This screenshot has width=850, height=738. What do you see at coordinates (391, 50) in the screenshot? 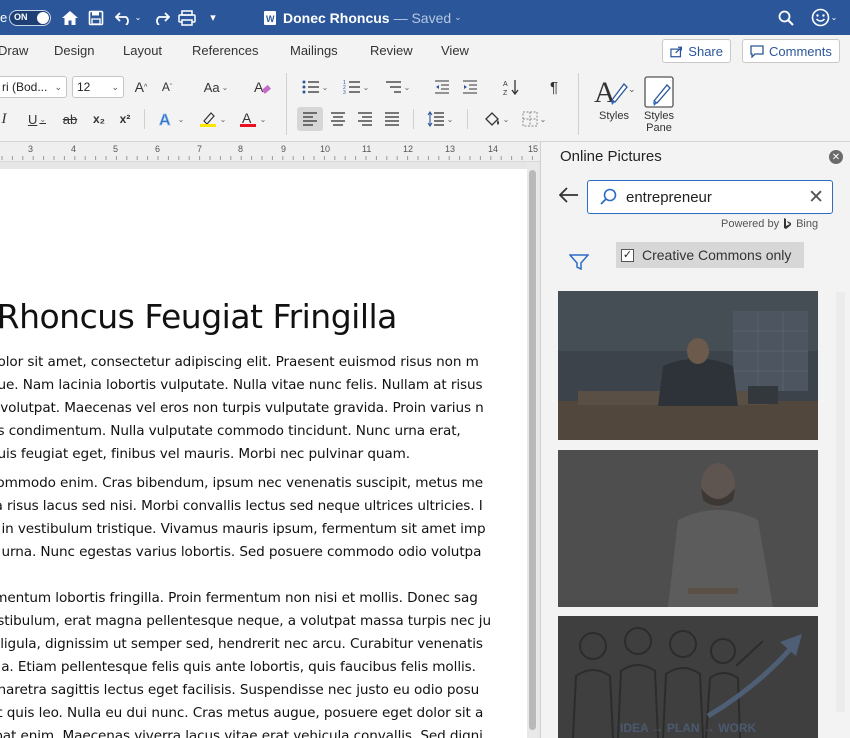
I see `tab-review: Review` at bounding box center [391, 50].